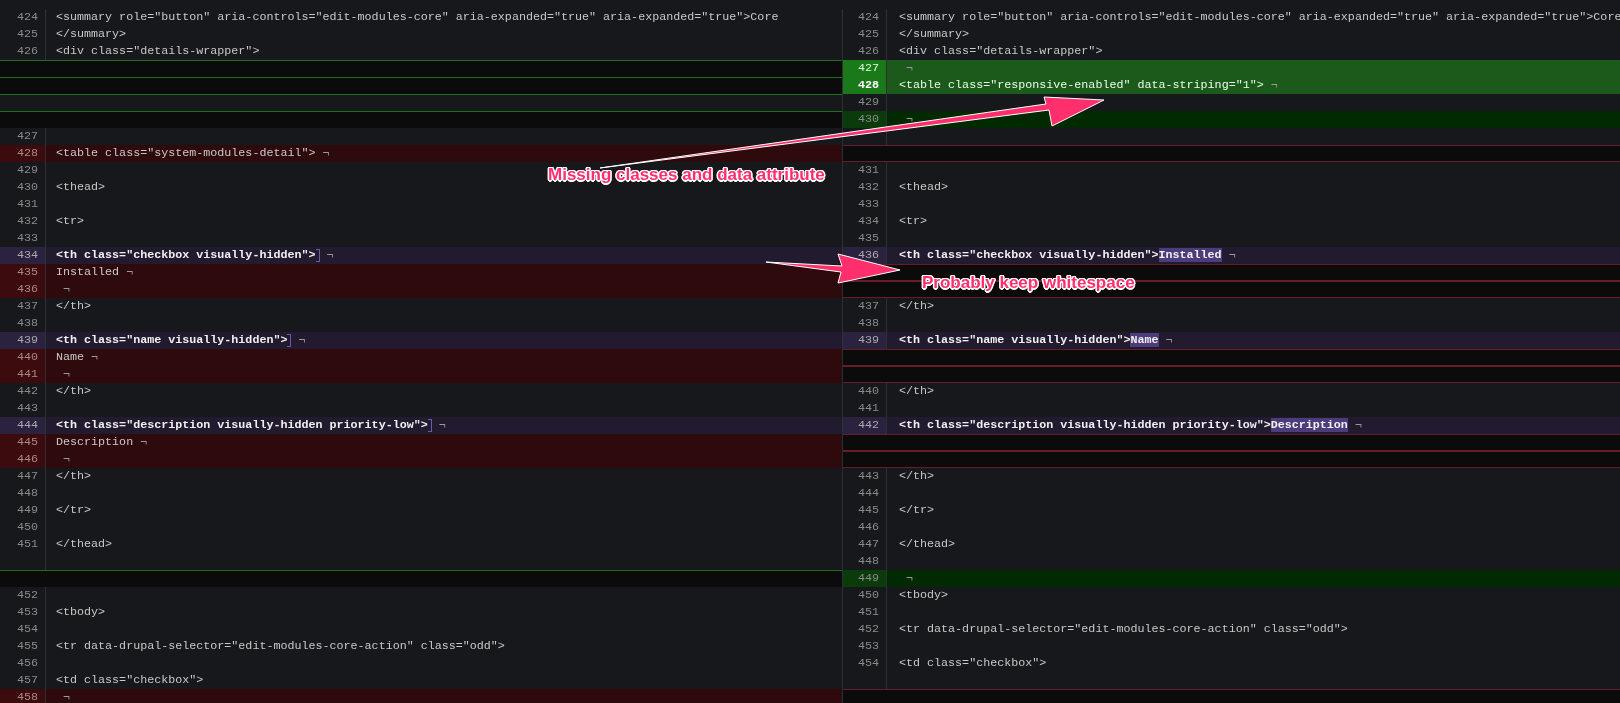  Describe the element at coordinates (185, 153) in the screenshot. I see `code-line: <table class="system-modules-detail">` at that location.